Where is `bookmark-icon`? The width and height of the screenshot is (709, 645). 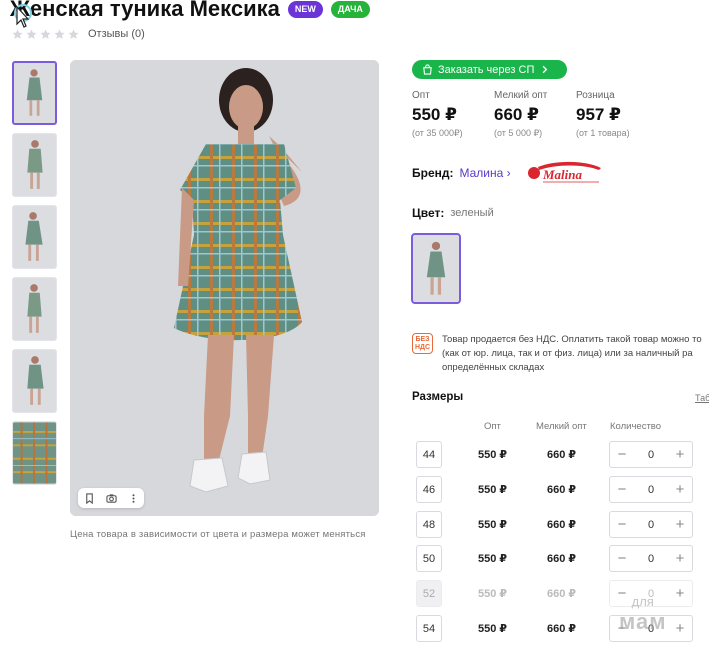
bookmark-icon is located at coordinates (89, 498).